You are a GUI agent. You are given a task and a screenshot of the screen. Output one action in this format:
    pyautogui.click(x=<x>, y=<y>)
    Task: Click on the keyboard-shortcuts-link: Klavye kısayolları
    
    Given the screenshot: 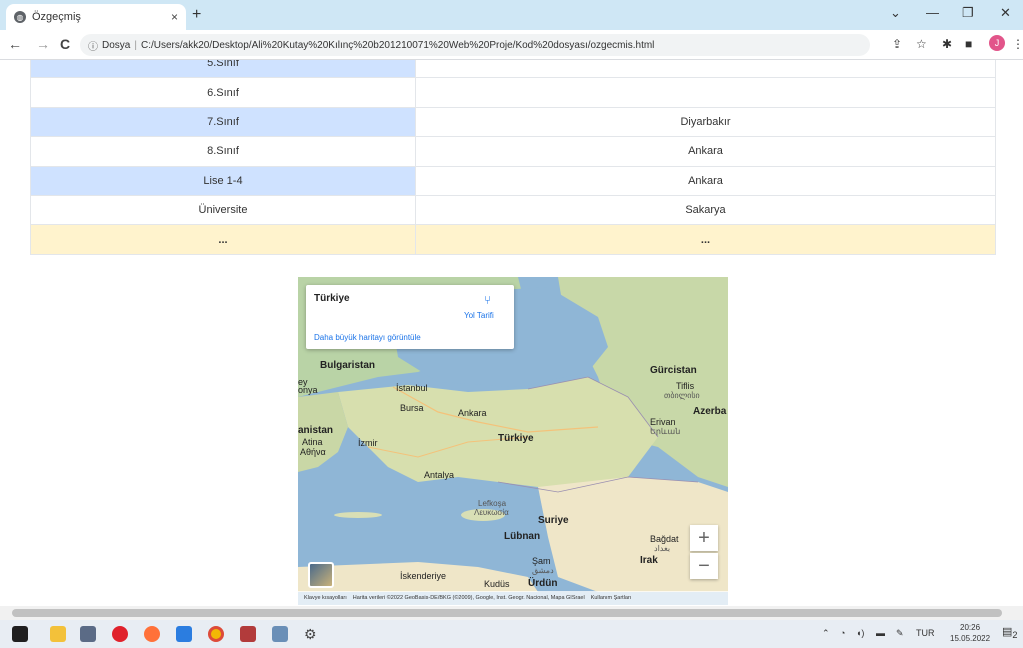 What is the action you would take?
    pyautogui.click(x=325, y=598)
    